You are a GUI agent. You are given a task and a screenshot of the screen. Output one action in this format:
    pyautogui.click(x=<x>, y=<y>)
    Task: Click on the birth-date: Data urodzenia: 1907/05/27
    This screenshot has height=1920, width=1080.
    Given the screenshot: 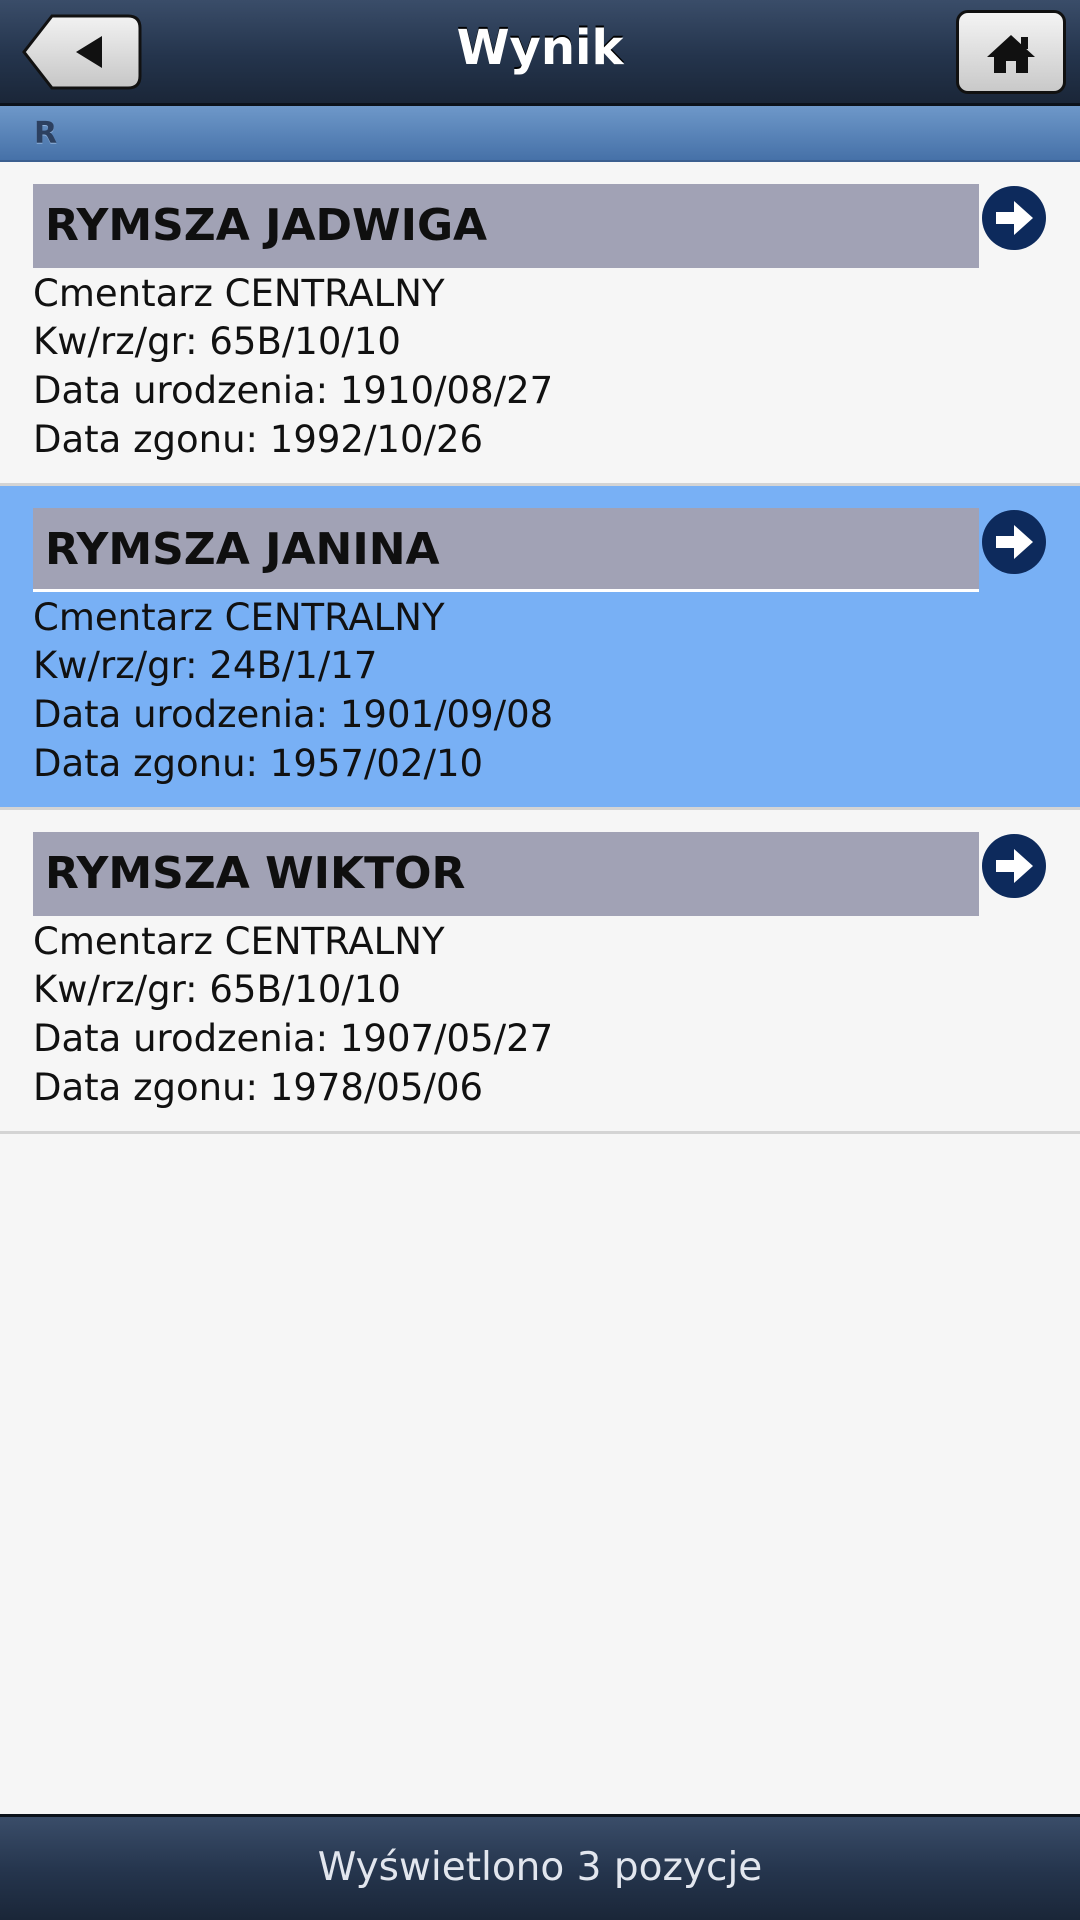 What is the action you would take?
    pyautogui.click(x=293, y=1038)
    